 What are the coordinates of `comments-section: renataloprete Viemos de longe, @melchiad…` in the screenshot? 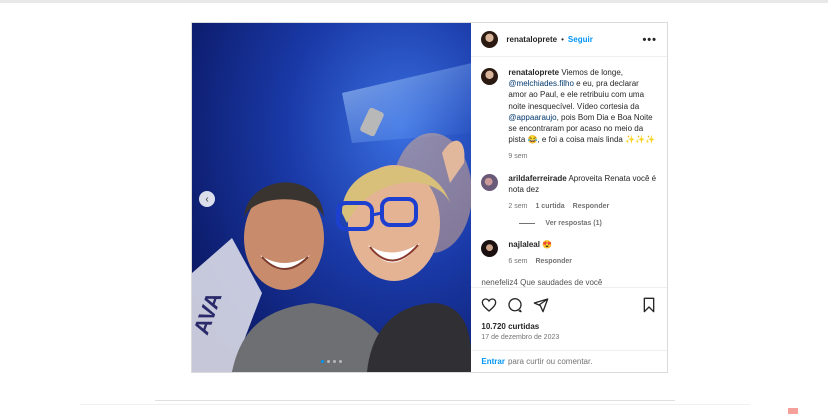 It's located at (569, 172).